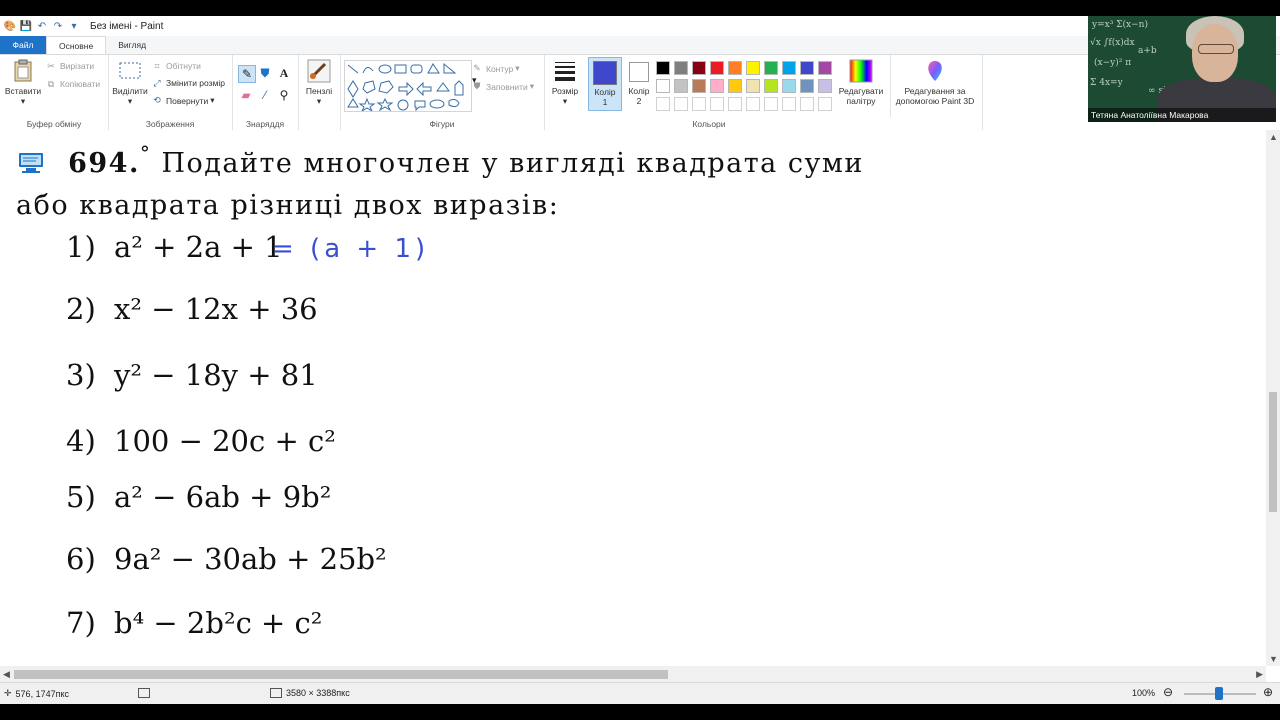  Describe the element at coordinates (218, 623) in the screenshot. I see `exercise-expression: b⁴ − 2b²c + c²` at that location.